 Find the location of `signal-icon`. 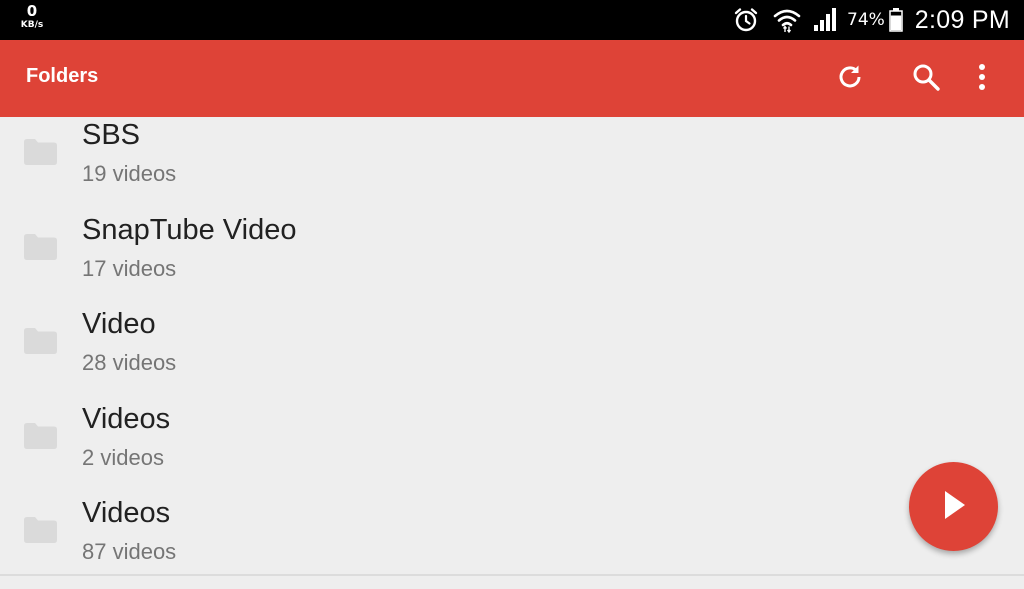

signal-icon is located at coordinates (826, 20).